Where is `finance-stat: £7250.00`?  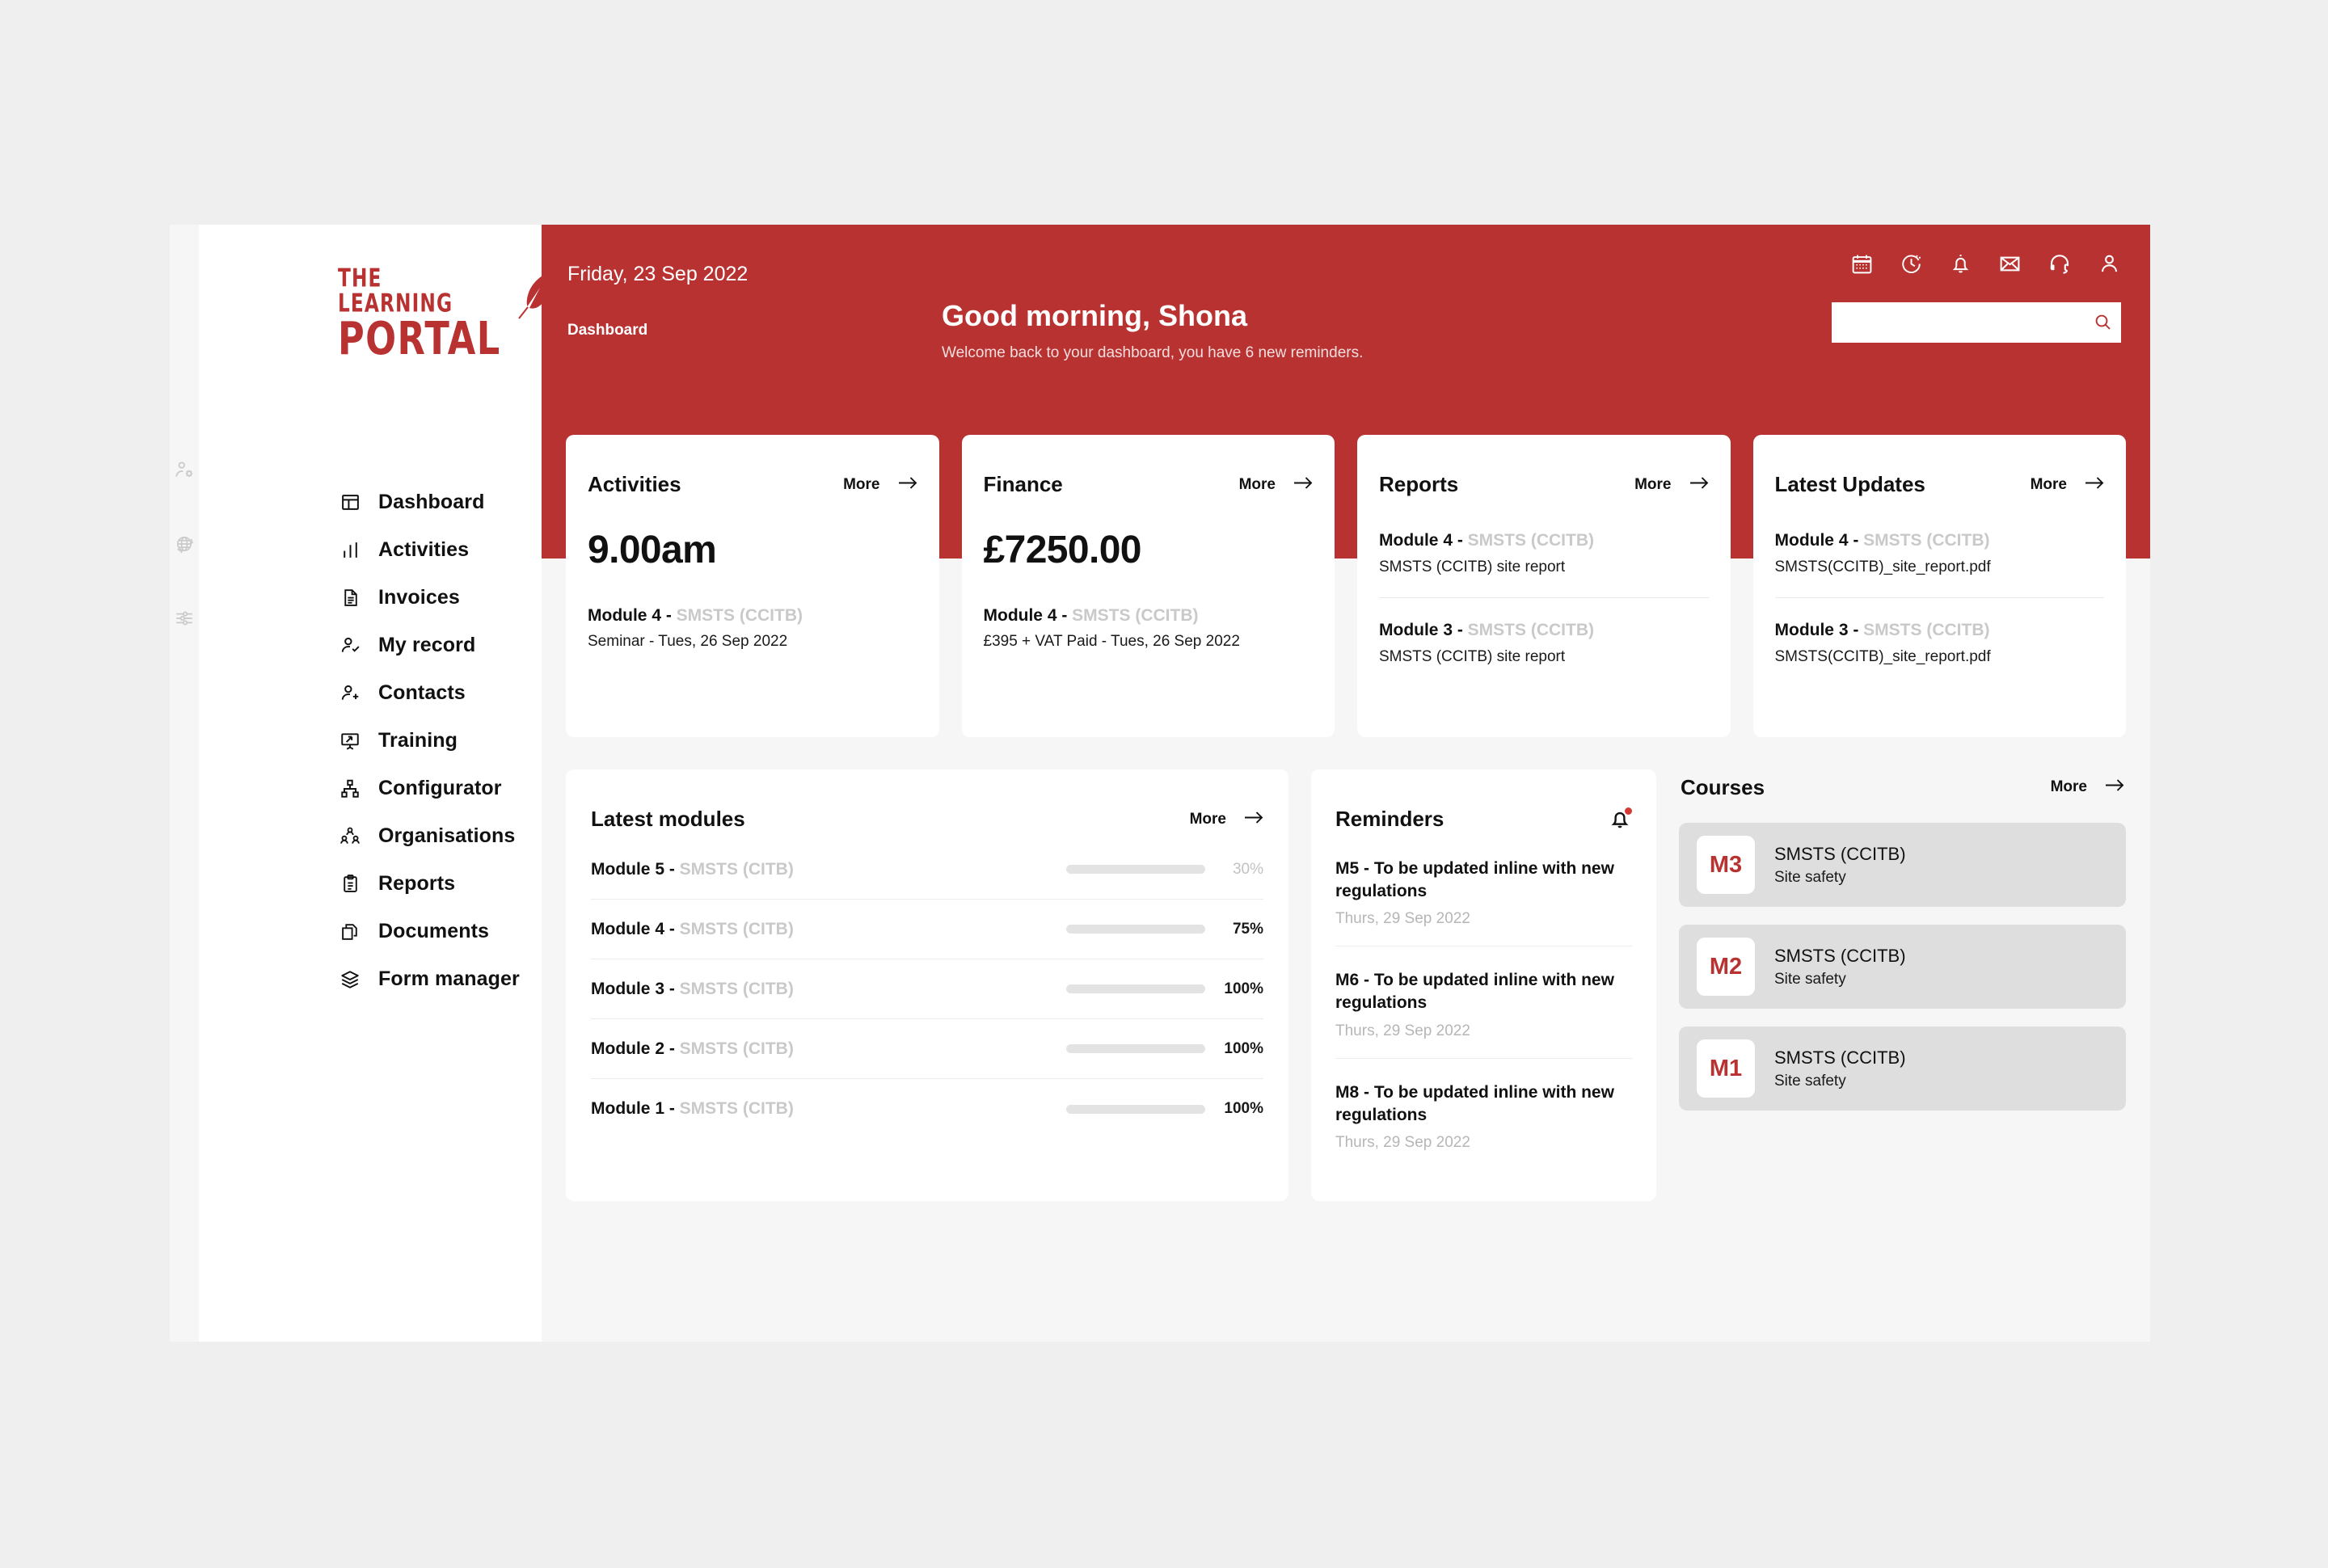 finance-stat: £7250.00 is located at coordinates (1063, 550).